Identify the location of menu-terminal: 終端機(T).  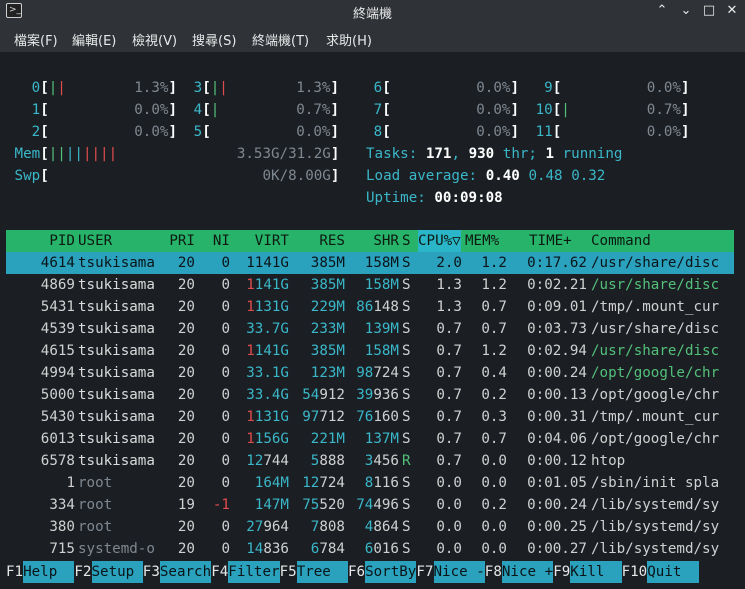
(280, 39).